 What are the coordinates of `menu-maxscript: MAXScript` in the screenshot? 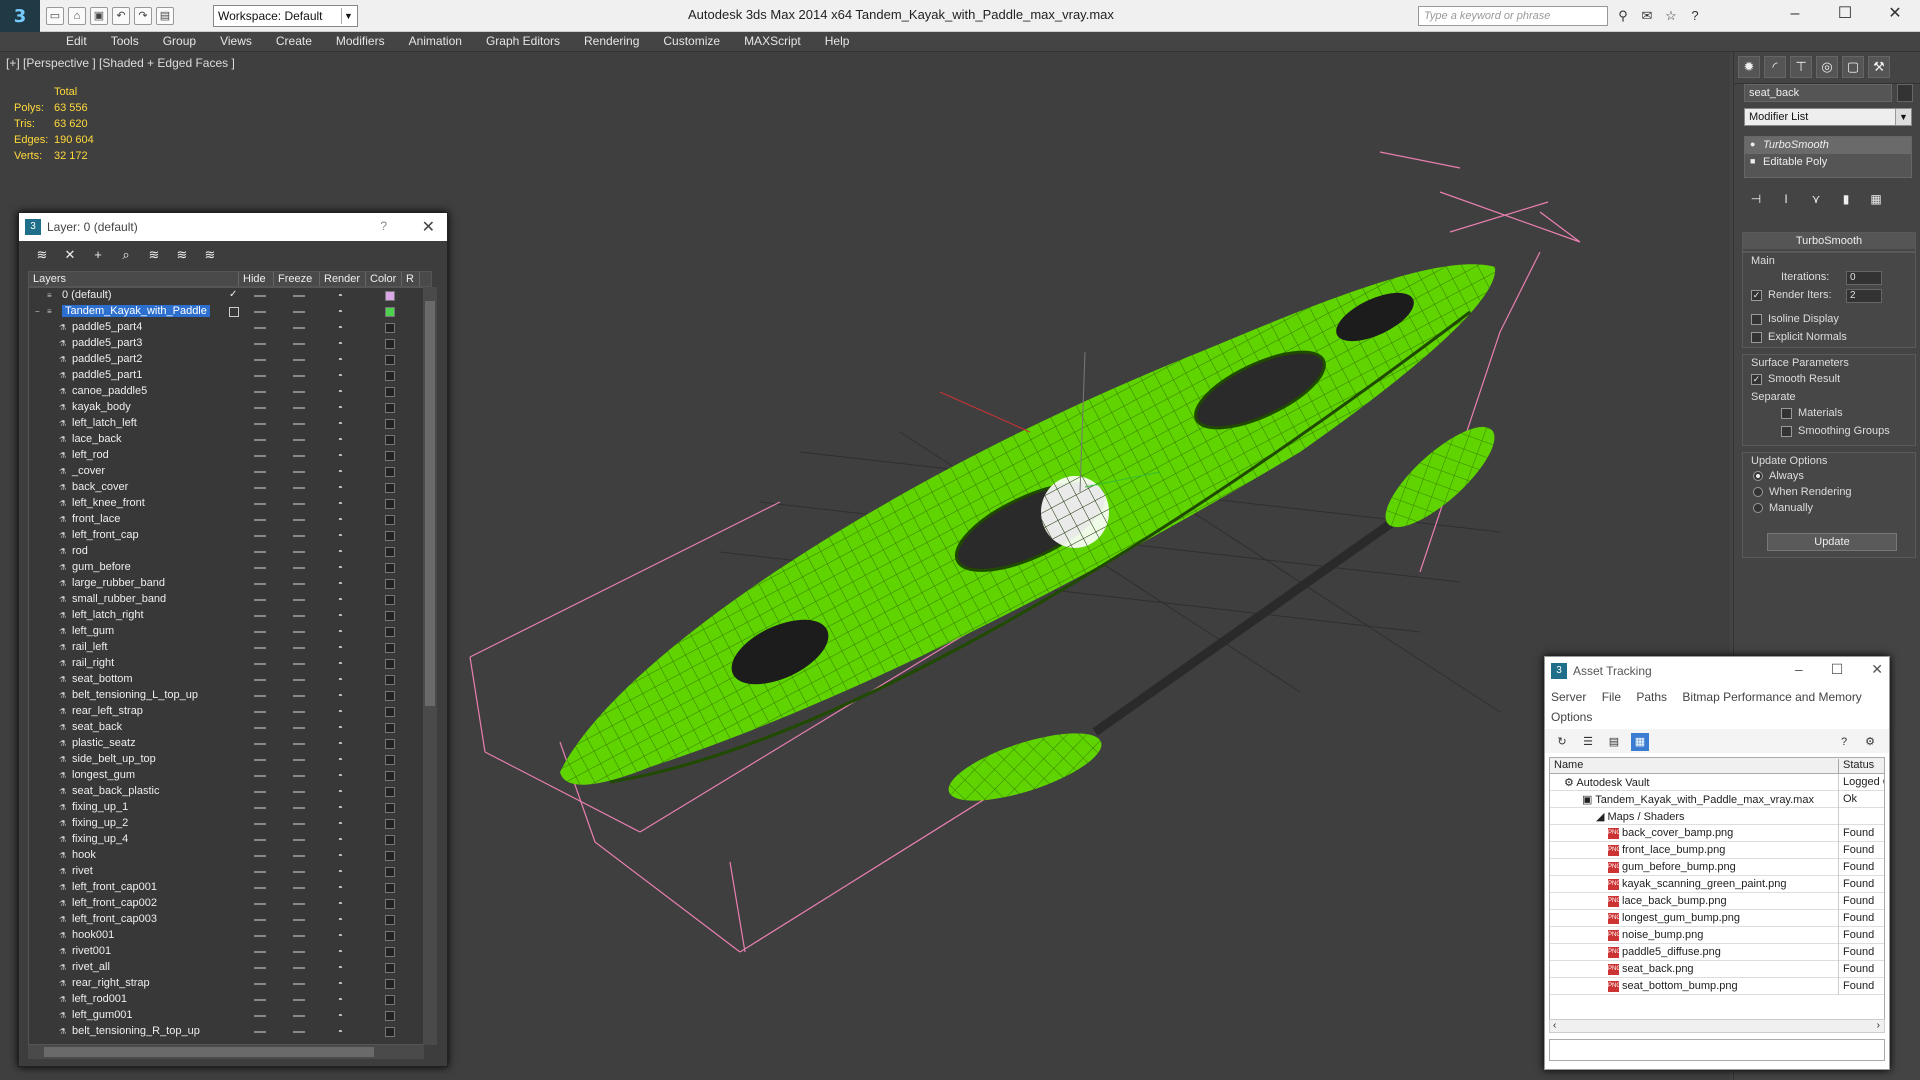 It's located at (772, 41).